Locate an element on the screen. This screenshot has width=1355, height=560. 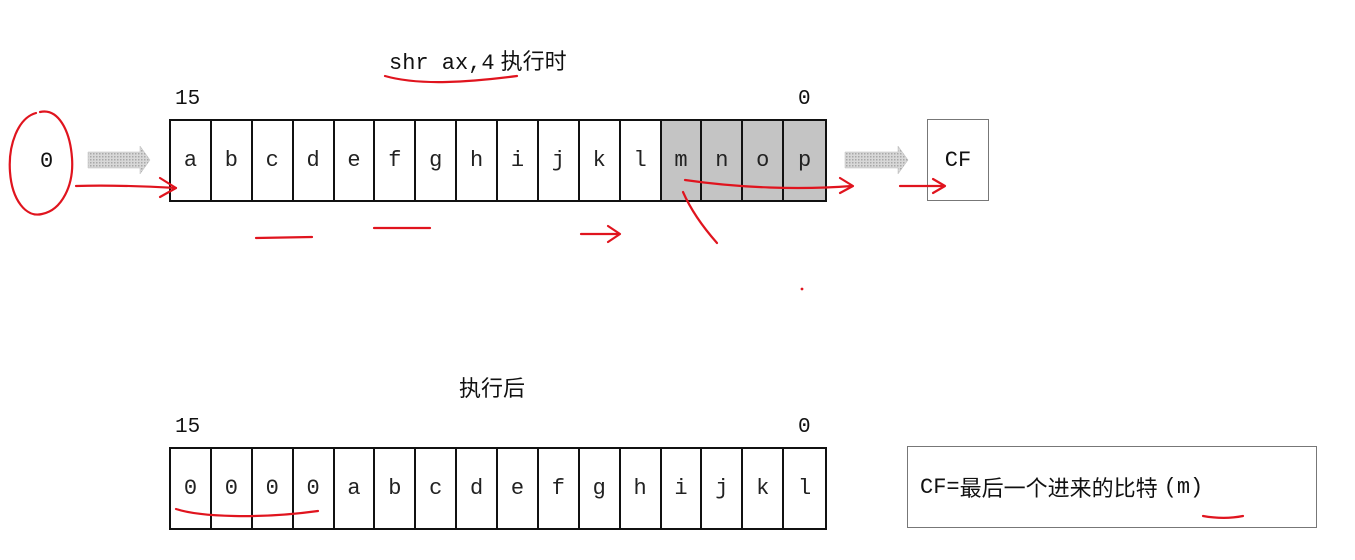
register-after-bit-9: c is located at coordinates (437, 488).